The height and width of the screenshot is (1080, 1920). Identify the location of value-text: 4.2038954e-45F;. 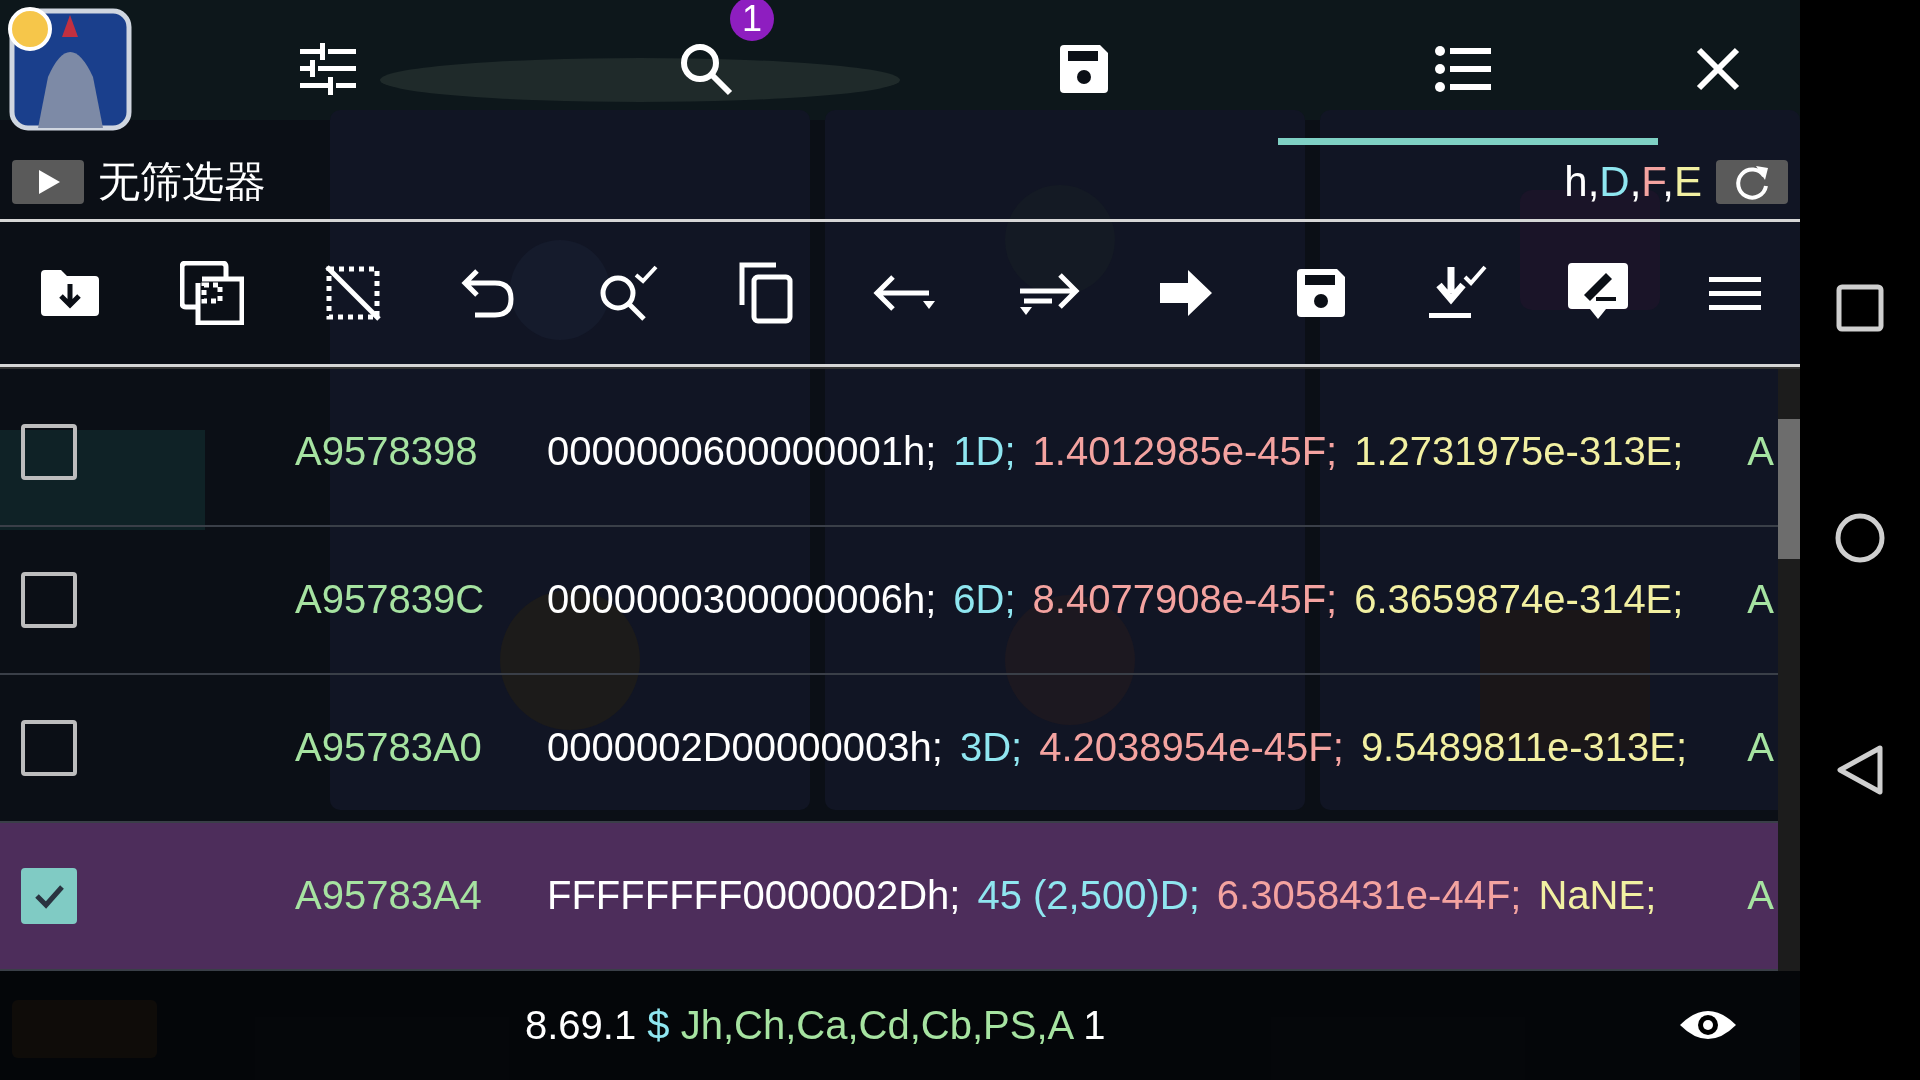
(1191, 748).